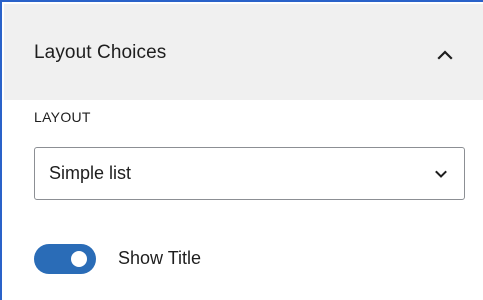 The height and width of the screenshot is (300, 483). Describe the element at coordinates (62, 117) in the screenshot. I see `layout-label: LAYOUT` at that location.